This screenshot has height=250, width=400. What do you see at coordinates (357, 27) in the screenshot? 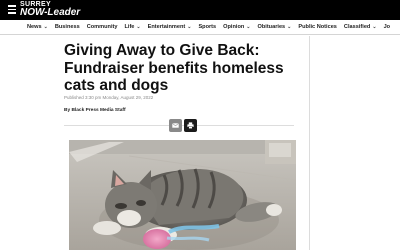
I see `nav-item-label: Classified` at bounding box center [357, 27].